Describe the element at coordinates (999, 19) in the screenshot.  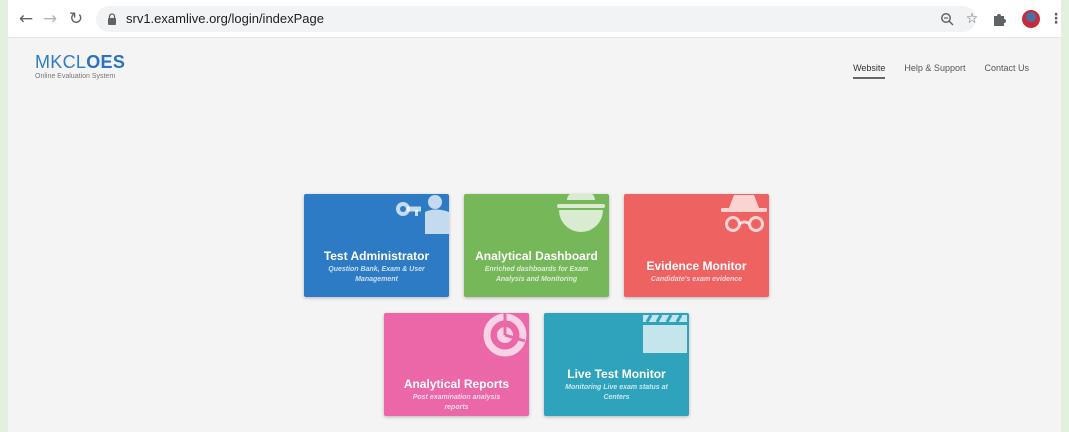
I see `extensions-icon` at that location.